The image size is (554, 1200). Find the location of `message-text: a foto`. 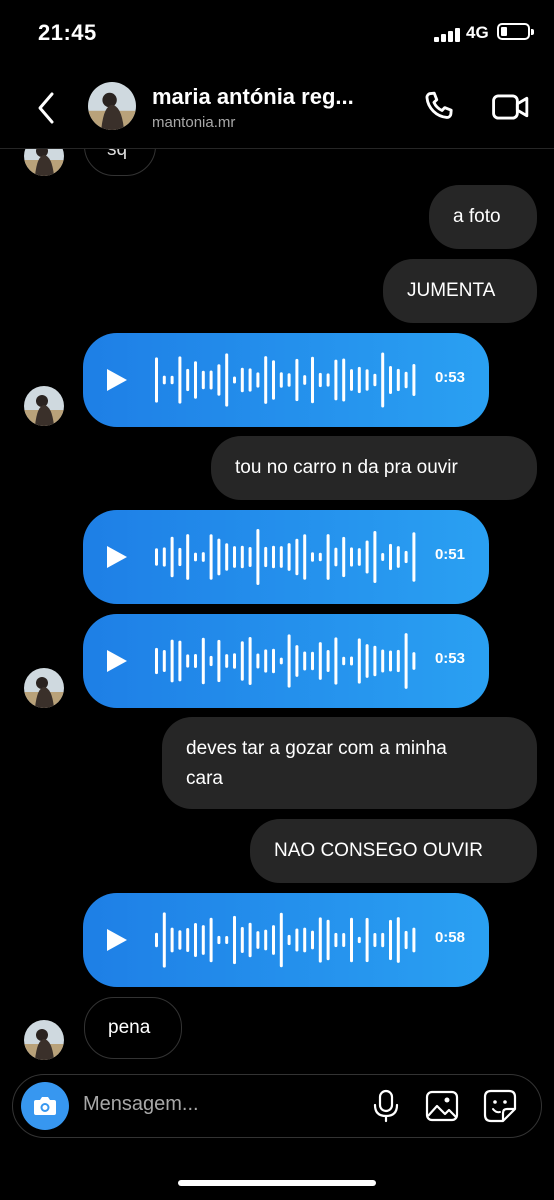

message-text: a foto is located at coordinates (477, 216).